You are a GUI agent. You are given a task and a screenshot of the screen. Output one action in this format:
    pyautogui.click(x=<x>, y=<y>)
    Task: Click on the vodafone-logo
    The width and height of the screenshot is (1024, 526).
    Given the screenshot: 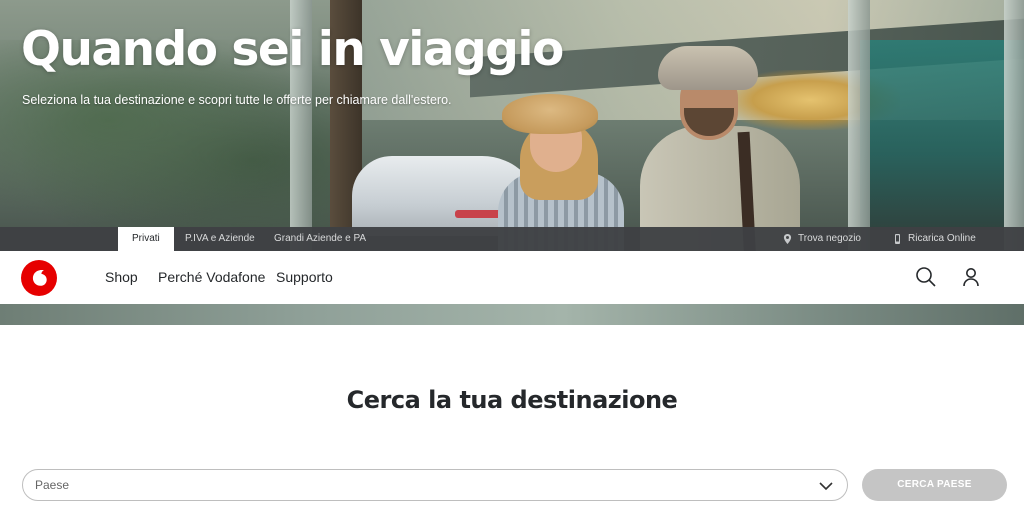 What is the action you would take?
    pyautogui.click(x=39, y=278)
    